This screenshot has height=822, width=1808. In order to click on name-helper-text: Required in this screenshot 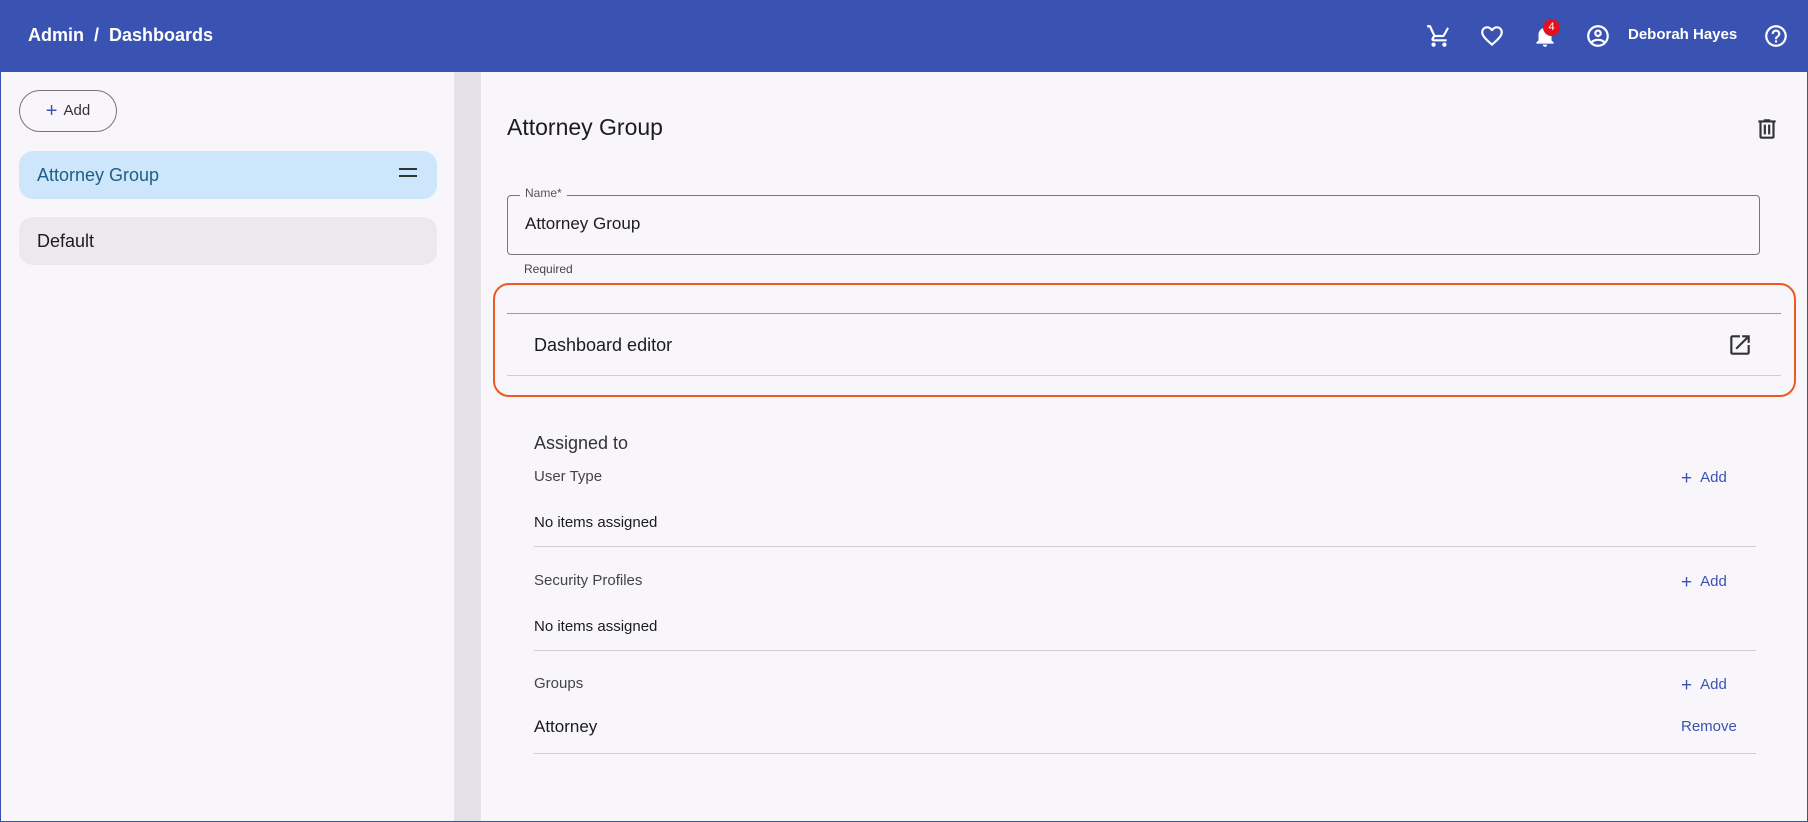, I will do `click(548, 269)`.